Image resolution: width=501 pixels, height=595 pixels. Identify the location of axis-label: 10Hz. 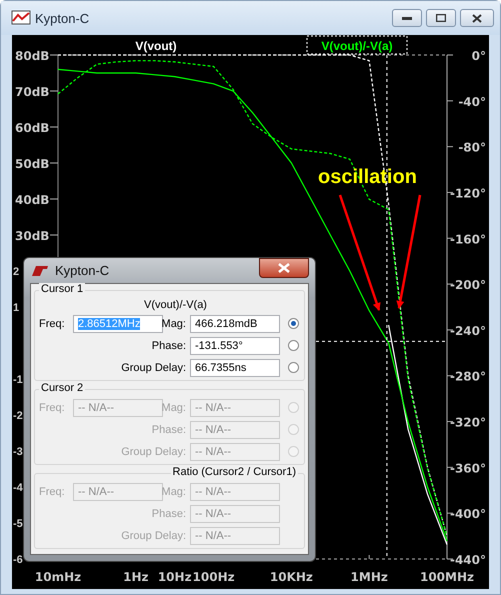
(175, 577).